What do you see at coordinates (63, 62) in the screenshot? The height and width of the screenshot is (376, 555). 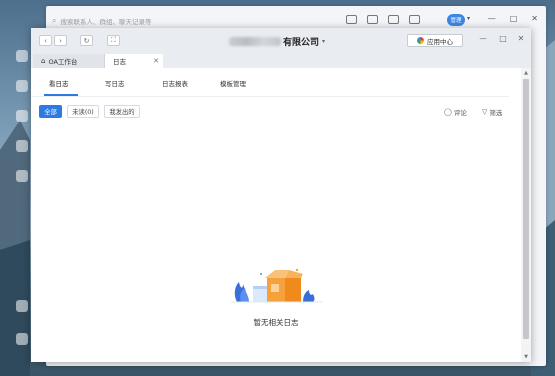 I see `tab-label: OA工作台` at bounding box center [63, 62].